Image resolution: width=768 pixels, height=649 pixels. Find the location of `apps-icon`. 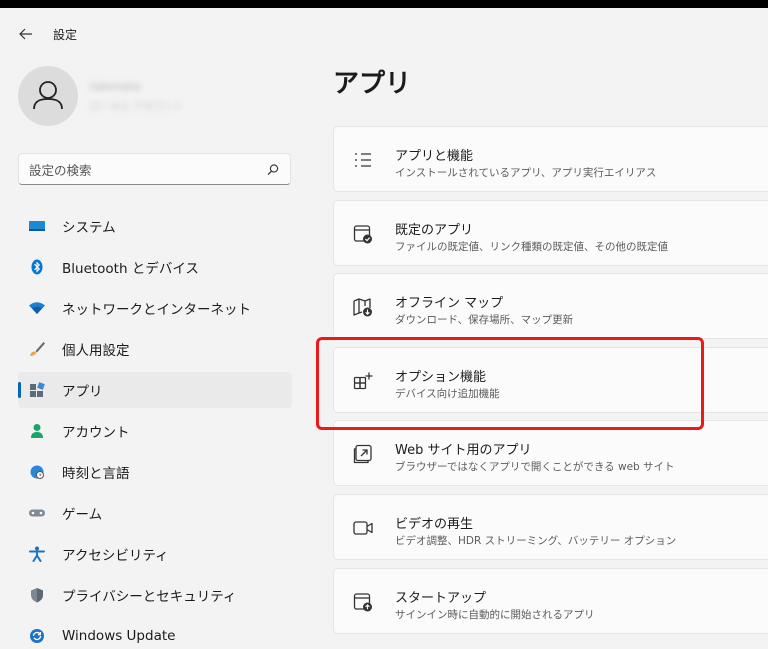

apps-icon is located at coordinates (37, 389).